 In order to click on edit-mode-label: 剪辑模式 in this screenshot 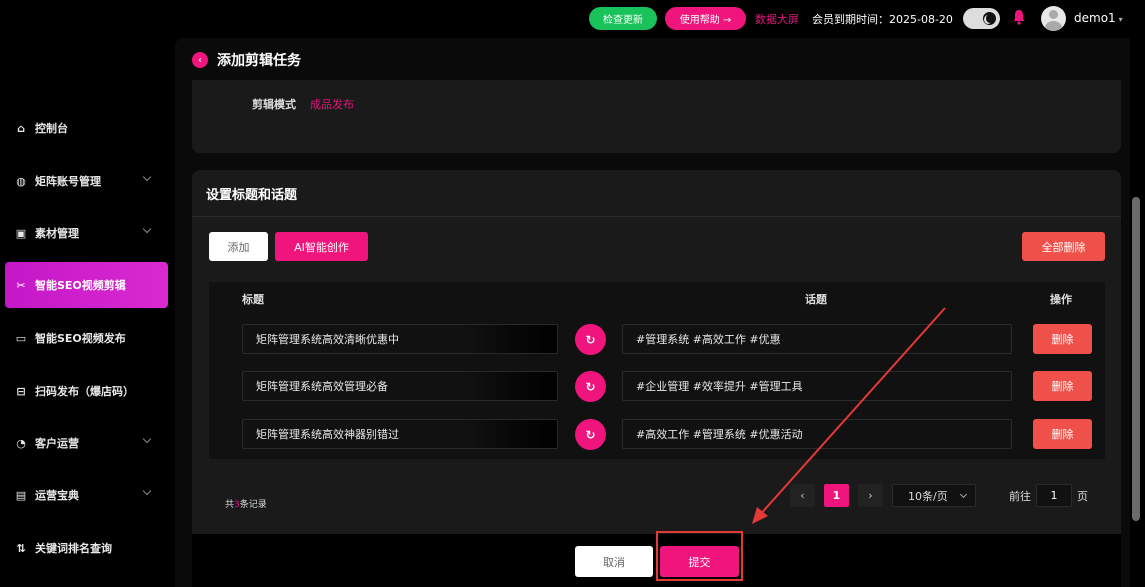, I will do `click(274, 104)`.